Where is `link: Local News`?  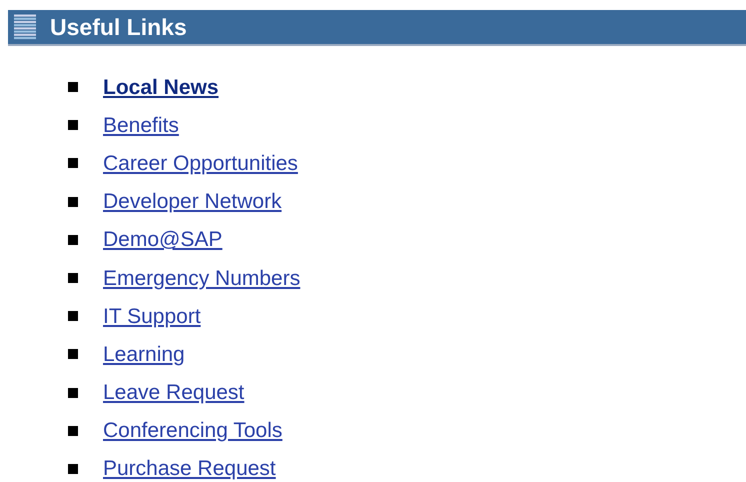
link: Local News is located at coordinates (161, 87).